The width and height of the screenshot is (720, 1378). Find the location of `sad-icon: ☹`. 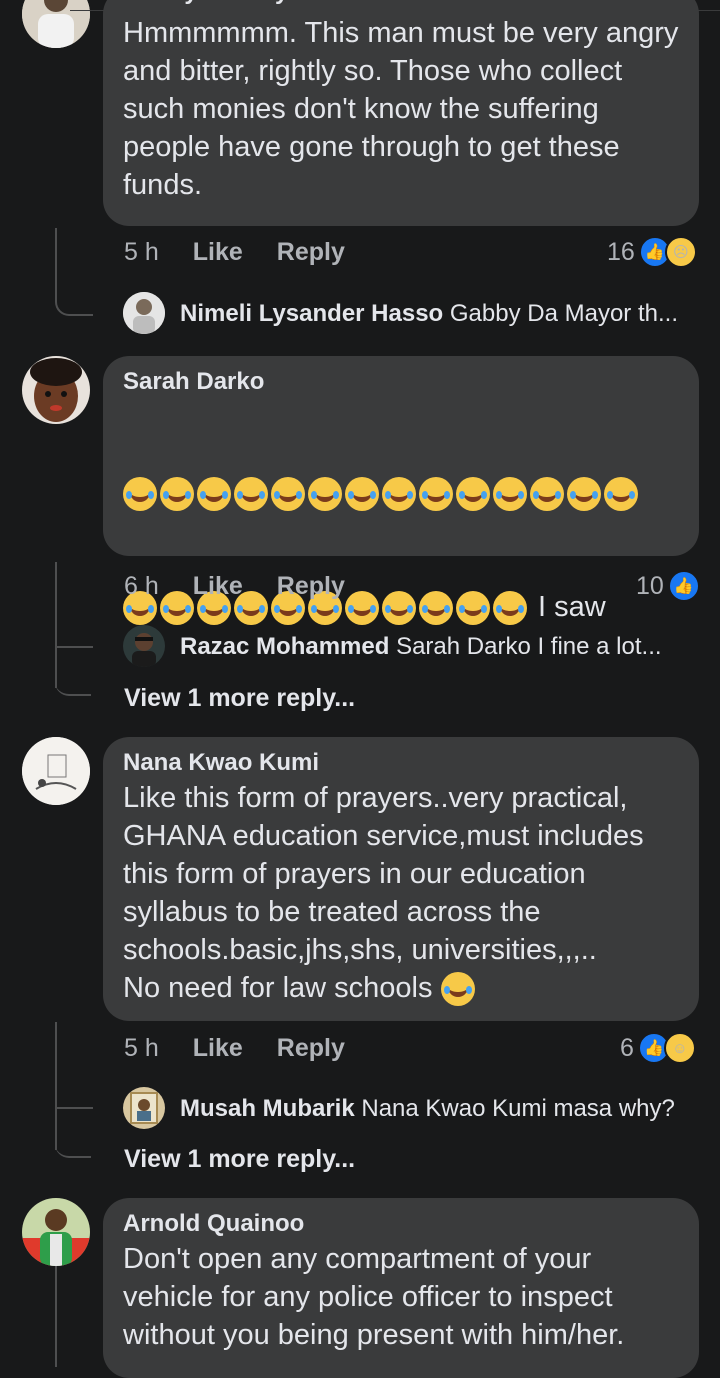

sad-icon: ☹ is located at coordinates (680, 252).